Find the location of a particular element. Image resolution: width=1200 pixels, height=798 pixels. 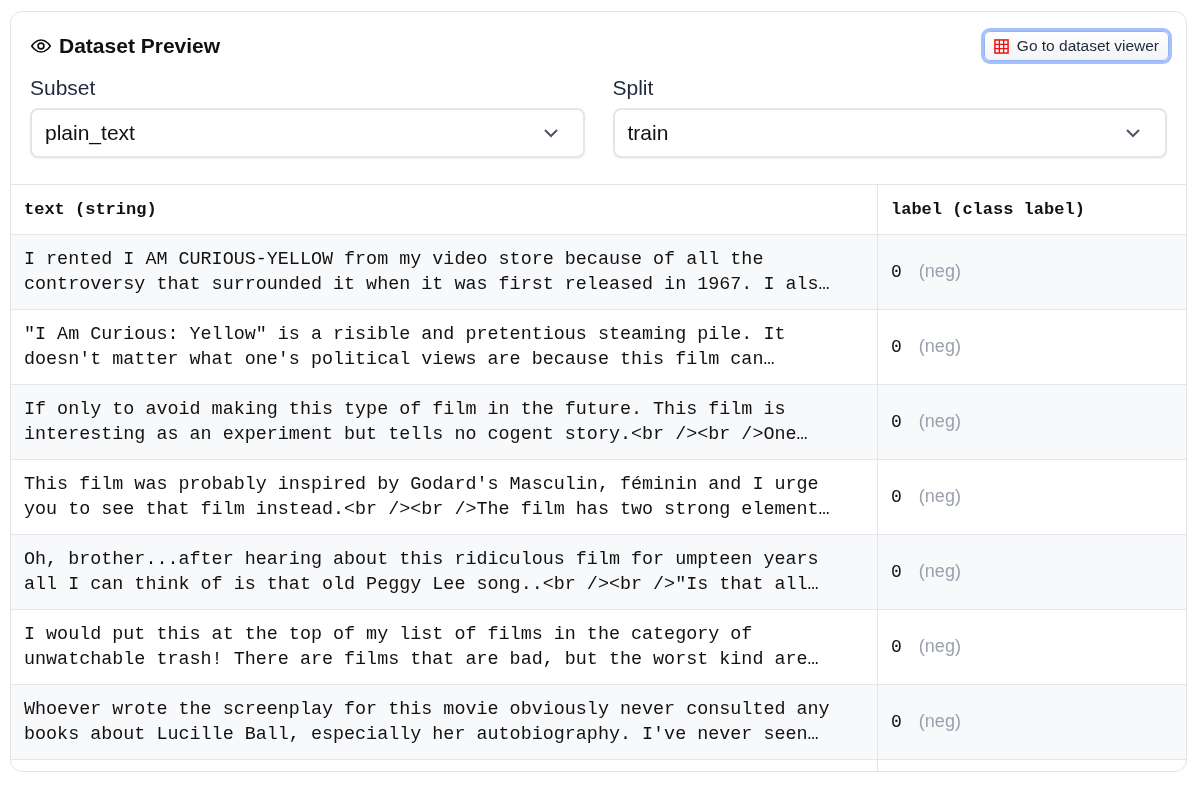

grid-icon is located at coordinates (1001, 46).